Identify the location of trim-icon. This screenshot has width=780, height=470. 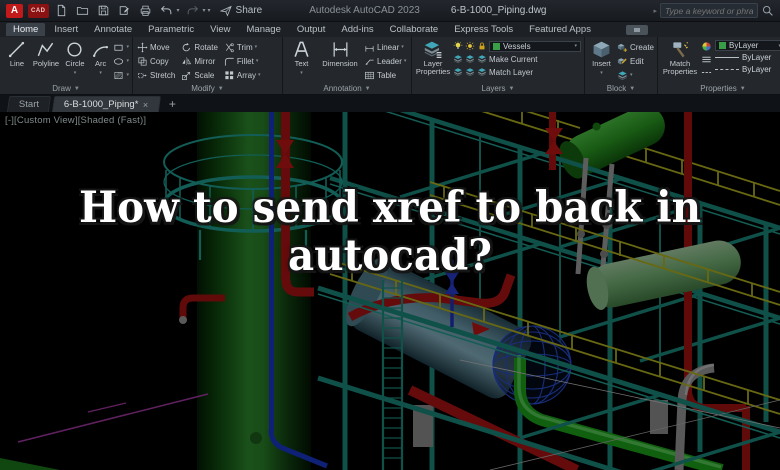
(229, 47).